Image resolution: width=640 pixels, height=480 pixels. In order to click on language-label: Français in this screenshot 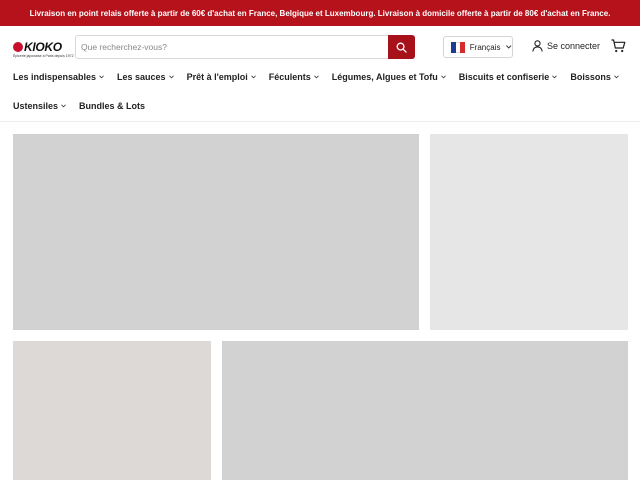, I will do `click(485, 47)`.